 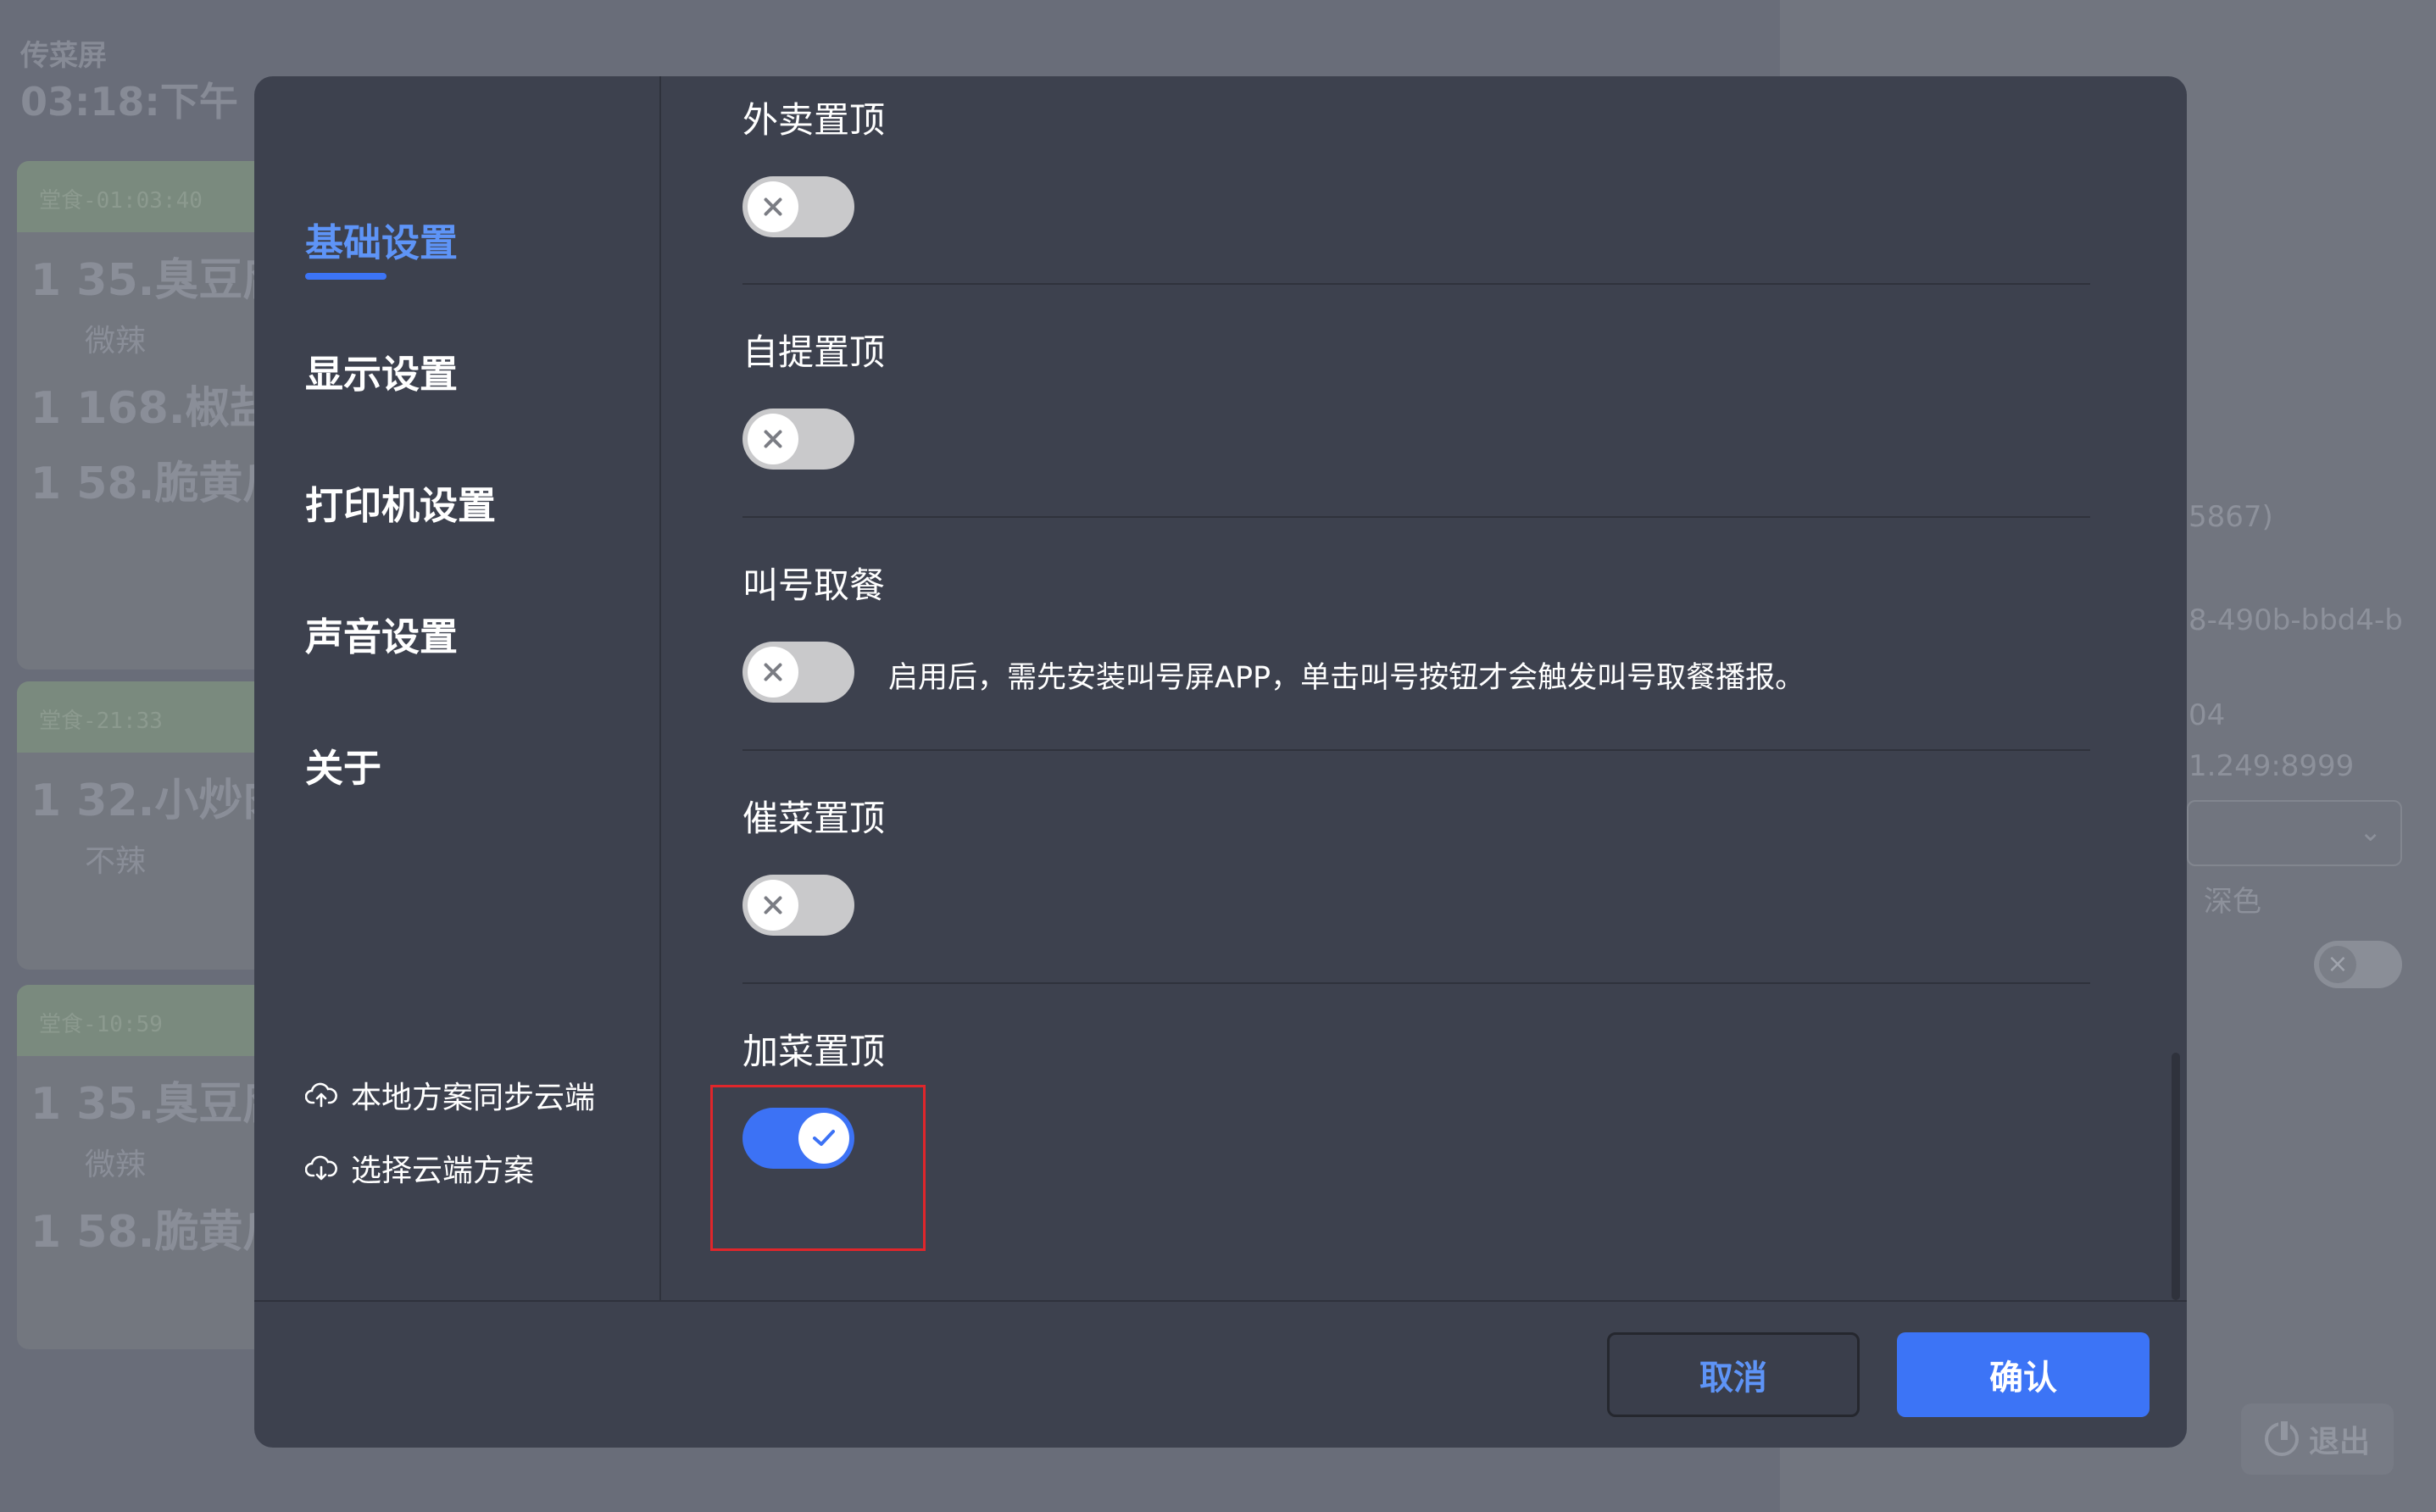 What do you see at coordinates (321, 1095) in the screenshot?
I see `cloud-upload-icon` at bounding box center [321, 1095].